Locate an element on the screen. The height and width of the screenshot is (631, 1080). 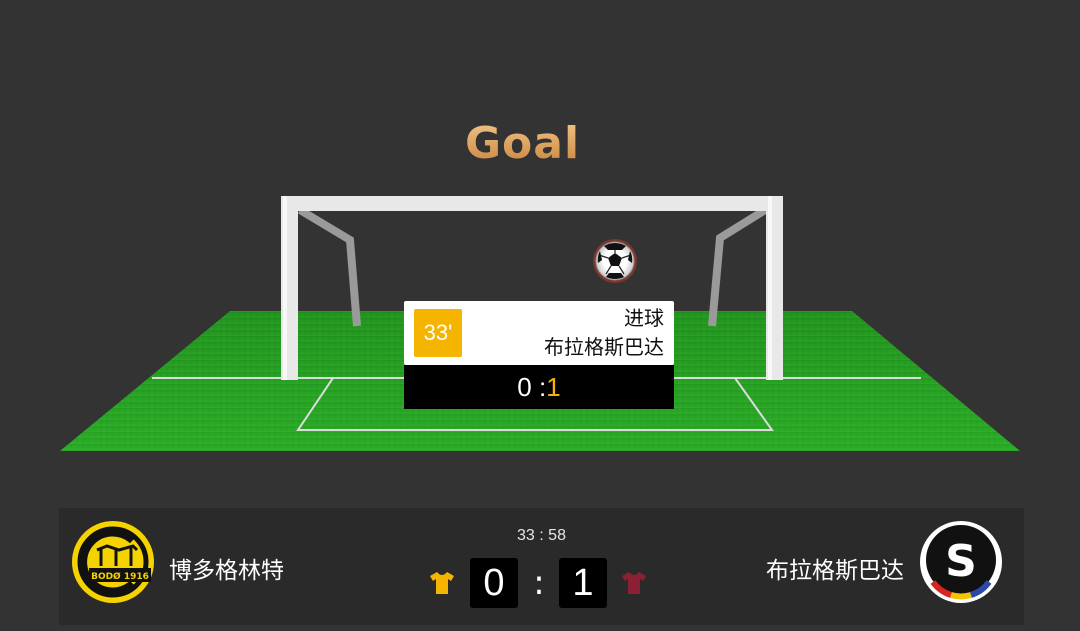
away-team-name: 布拉格斯巴达 is located at coordinates (835, 571).